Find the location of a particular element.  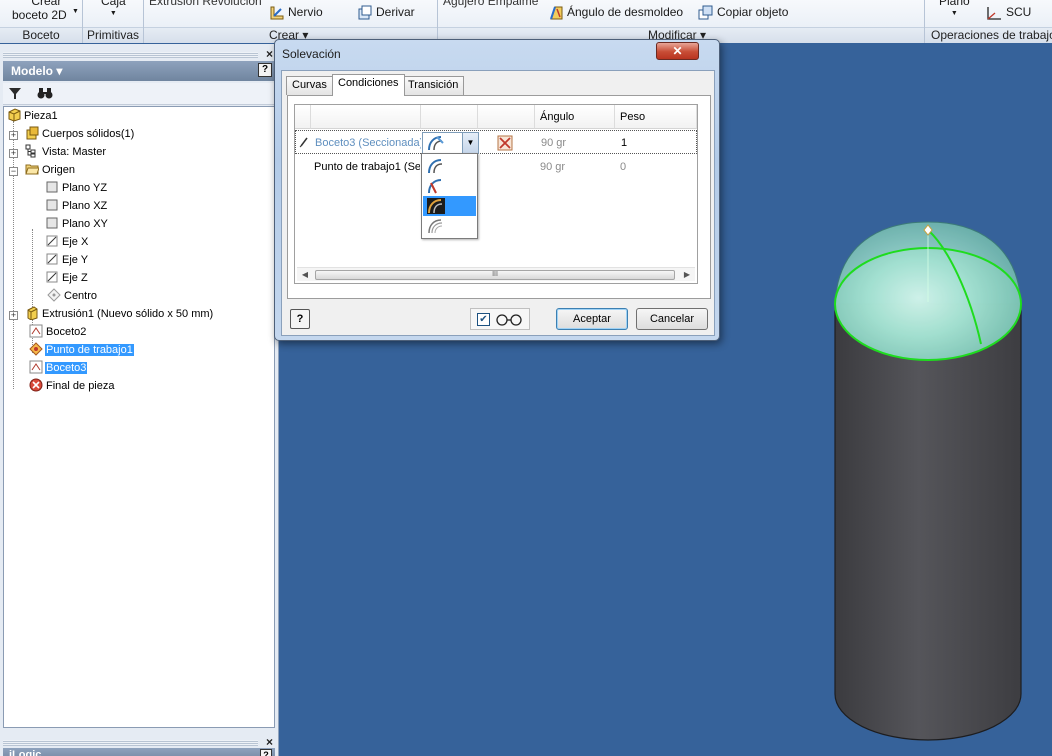

scrollbar-thumb: III is located at coordinates (495, 275).